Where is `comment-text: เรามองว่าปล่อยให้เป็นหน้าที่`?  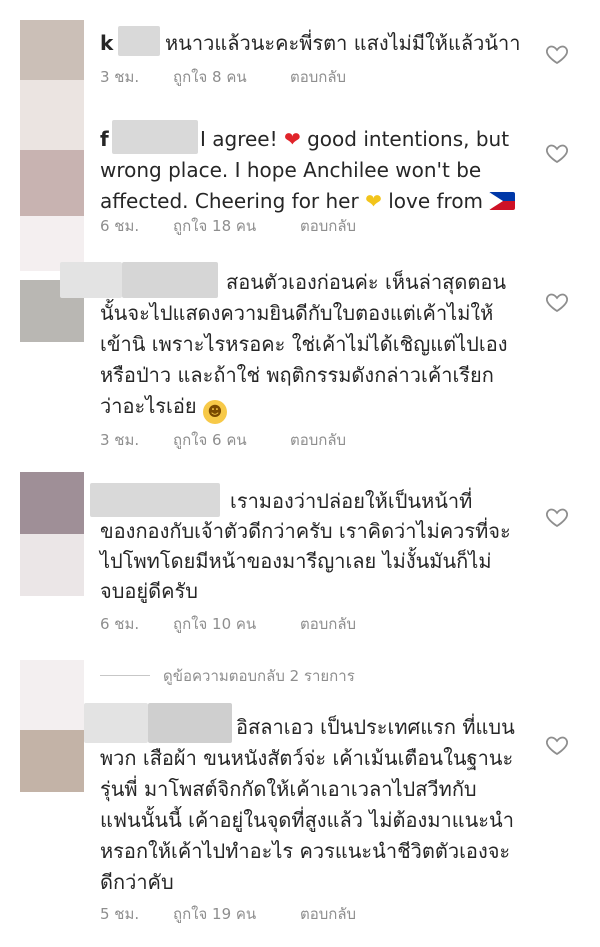 comment-text: เรามองว่าปล่อยให้เป็นหน้าที่ is located at coordinates (351, 501).